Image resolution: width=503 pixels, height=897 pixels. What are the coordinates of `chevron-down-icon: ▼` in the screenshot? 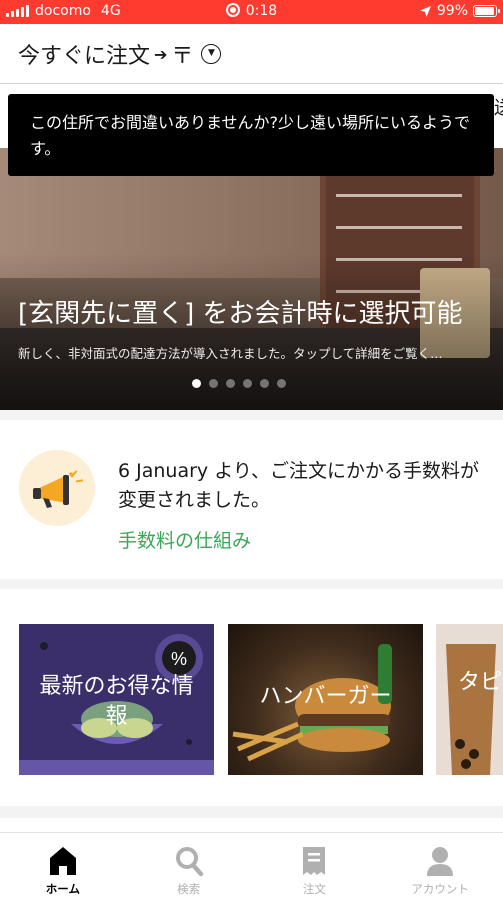 It's located at (211, 54).